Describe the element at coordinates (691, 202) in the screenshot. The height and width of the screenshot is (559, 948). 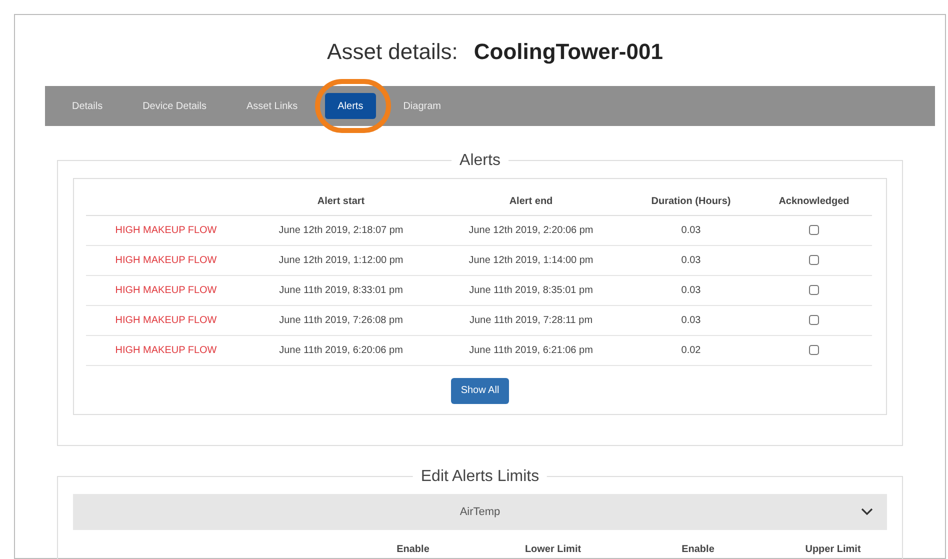
I see `column-header: Duration (Hours)` at that location.